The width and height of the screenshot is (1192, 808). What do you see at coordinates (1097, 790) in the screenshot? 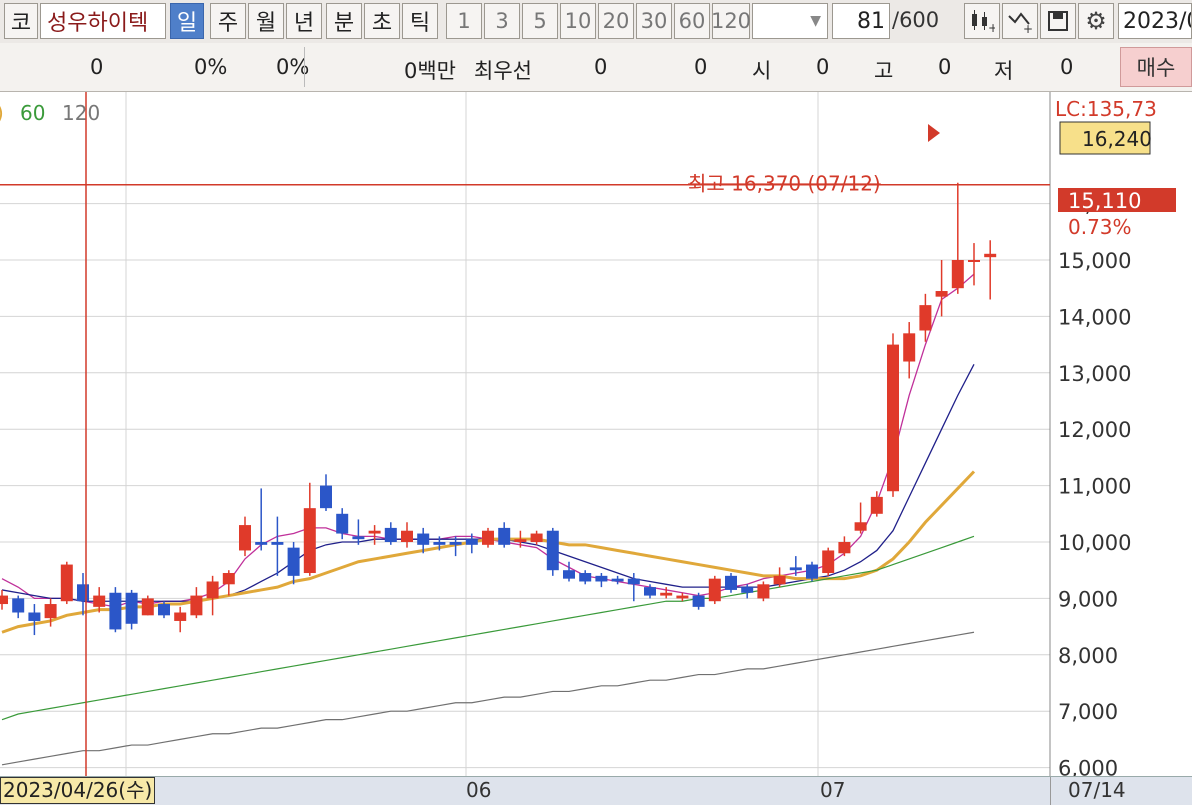
I see `end-date-label: 07/14` at bounding box center [1097, 790].